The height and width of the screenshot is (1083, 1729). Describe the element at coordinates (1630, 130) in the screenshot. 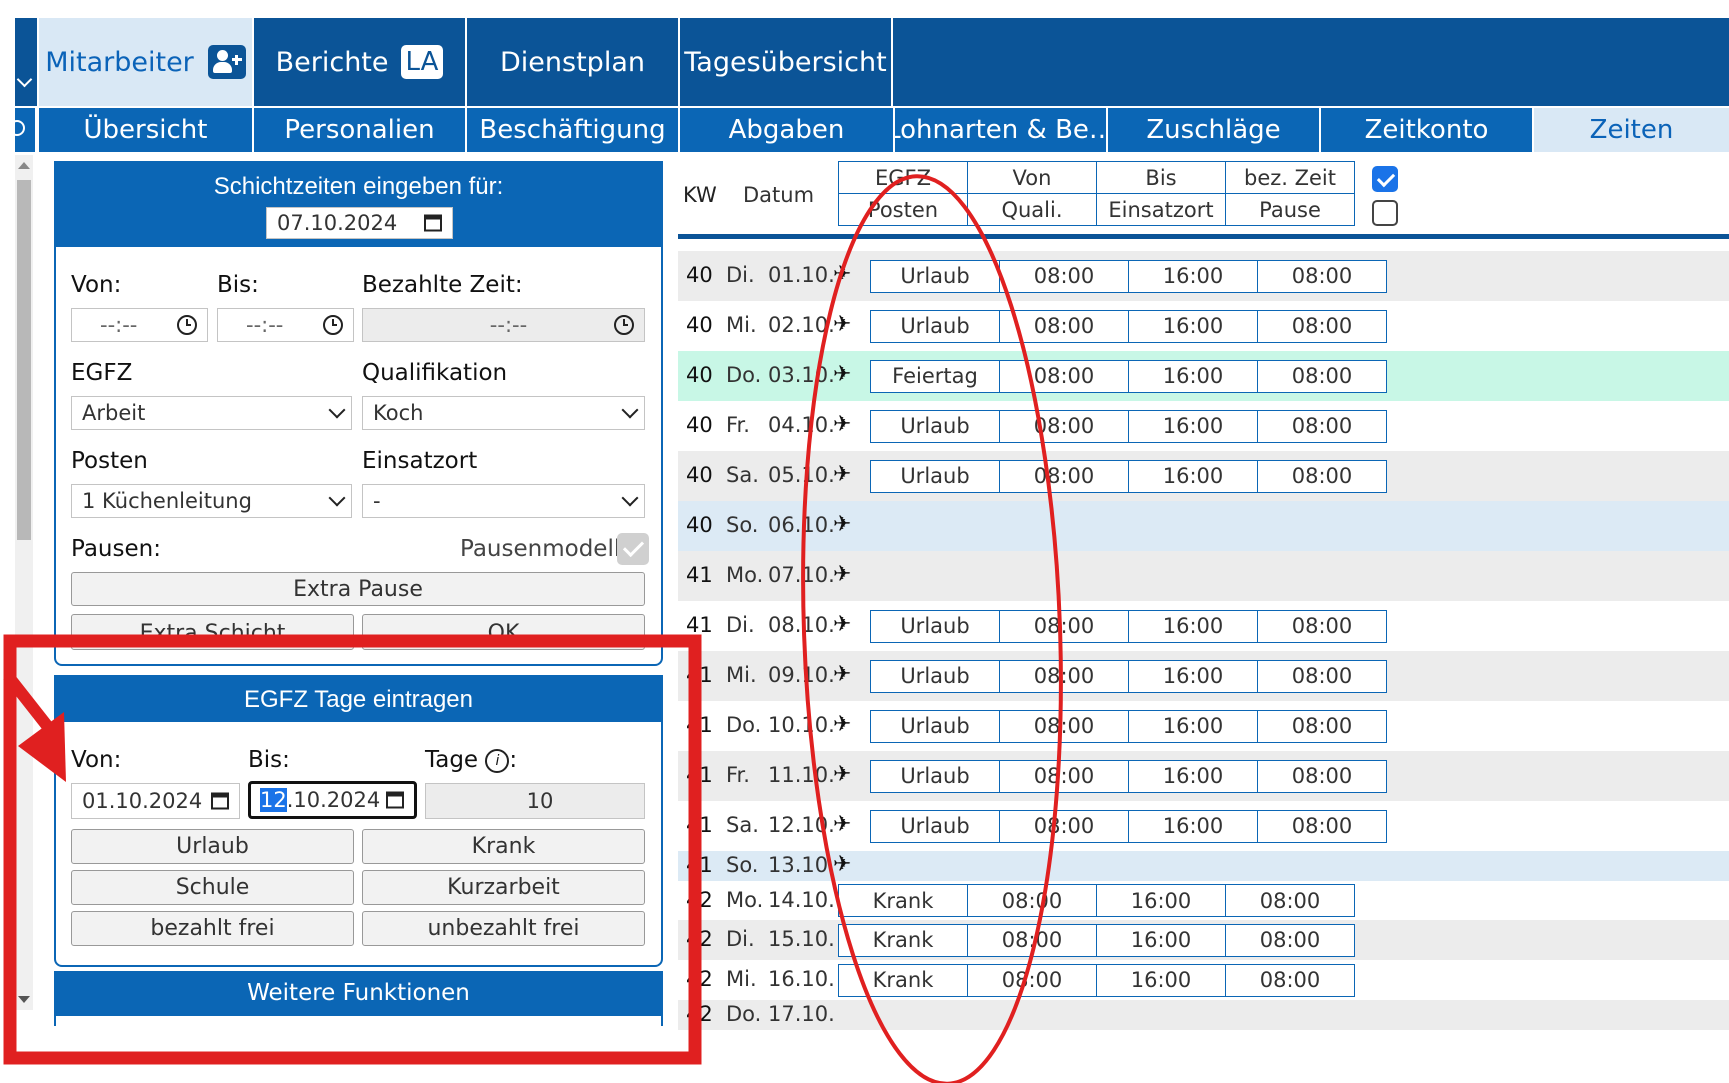

I see `subtab-zeiten: Zeiten` at that location.